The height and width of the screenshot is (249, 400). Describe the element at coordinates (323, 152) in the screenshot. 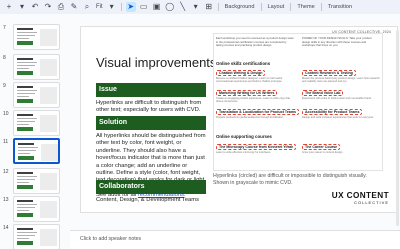

I see `doc-course-desc: Grow your career in content design.` at that location.